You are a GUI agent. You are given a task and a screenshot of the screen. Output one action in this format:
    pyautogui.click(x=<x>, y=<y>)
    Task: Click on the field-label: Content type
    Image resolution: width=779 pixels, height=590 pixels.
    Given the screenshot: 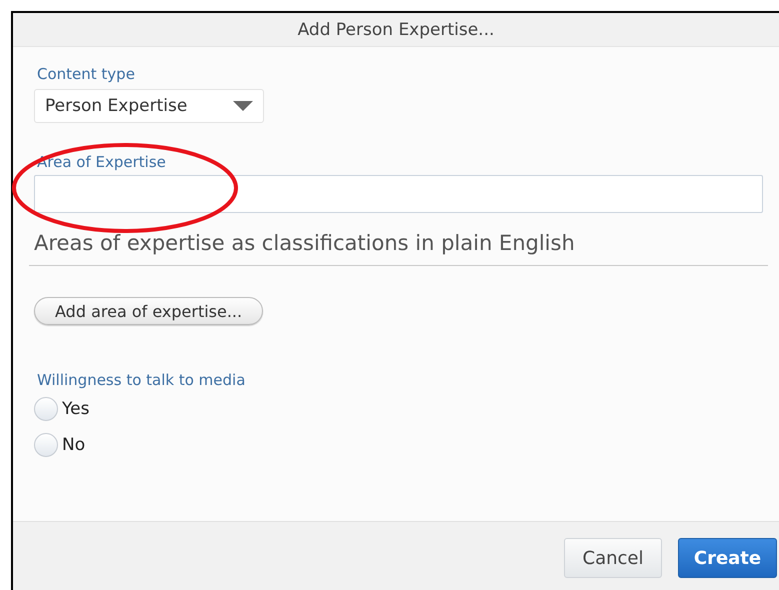 What is the action you would take?
    pyautogui.click(x=86, y=74)
    